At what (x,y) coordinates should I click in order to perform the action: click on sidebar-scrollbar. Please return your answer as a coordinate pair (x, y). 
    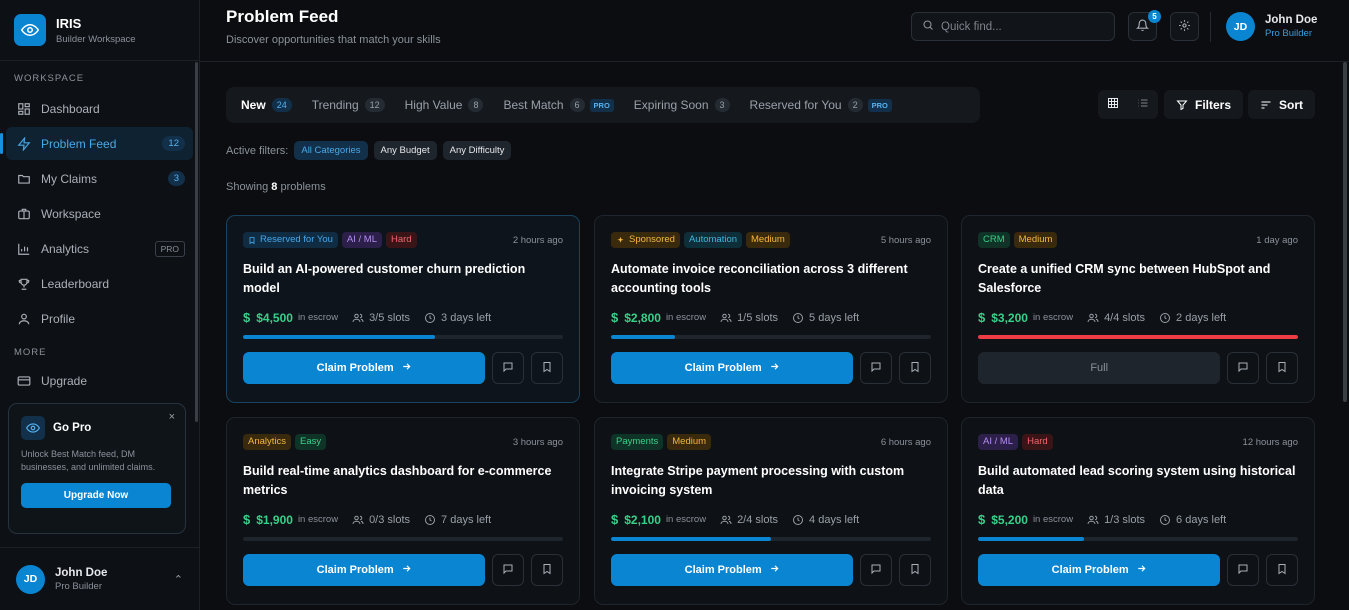
    Looking at the image, I should click on (196, 242).